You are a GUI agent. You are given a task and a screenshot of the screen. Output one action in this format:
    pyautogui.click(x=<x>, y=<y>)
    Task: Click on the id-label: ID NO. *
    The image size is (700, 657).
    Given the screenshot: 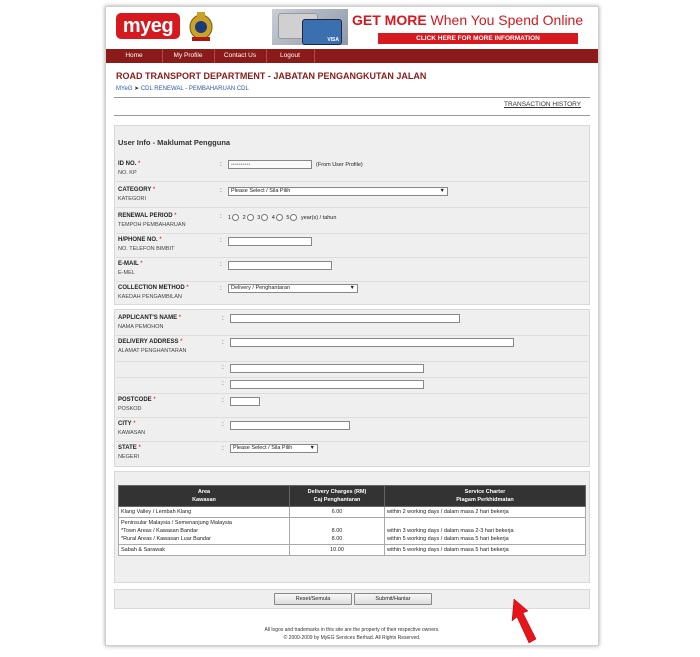 What is the action you would take?
    pyautogui.click(x=129, y=164)
    